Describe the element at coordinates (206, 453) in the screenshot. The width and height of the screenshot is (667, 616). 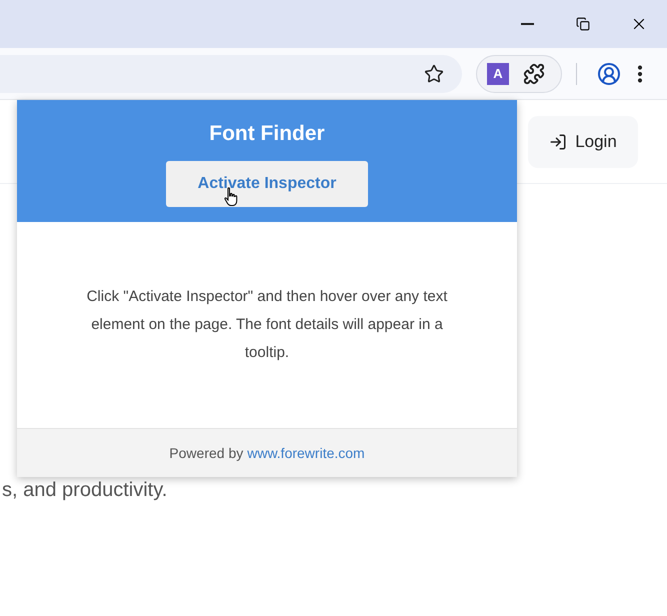
I see `footer-text: Powered by` at that location.